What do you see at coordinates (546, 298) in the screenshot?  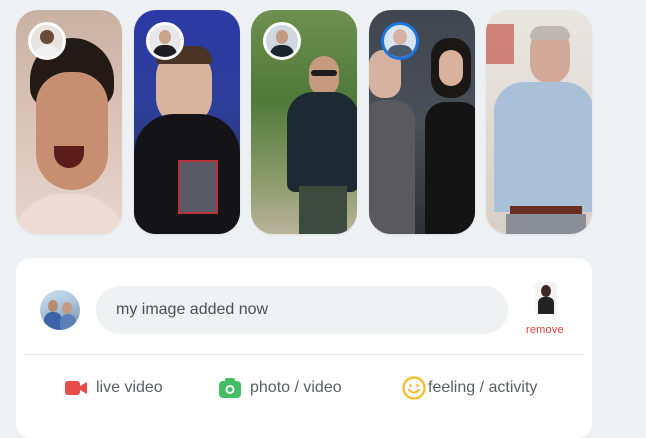 I see `attached-image-thumbnail` at bounding box center [546, 298].